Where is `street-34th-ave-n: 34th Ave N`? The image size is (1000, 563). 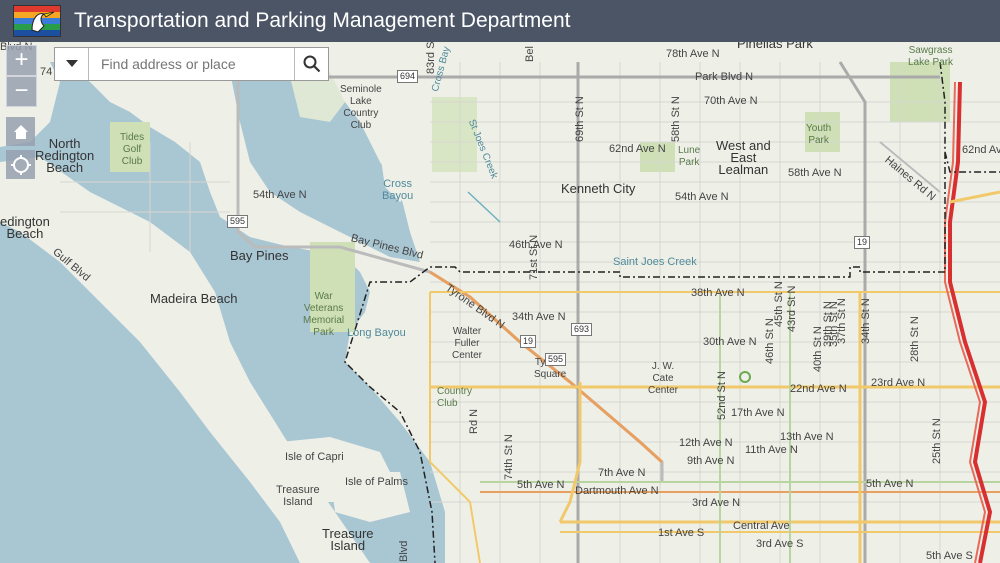 street-34th-ave-n: 34th Ave N is located at coordinates (539, 317).